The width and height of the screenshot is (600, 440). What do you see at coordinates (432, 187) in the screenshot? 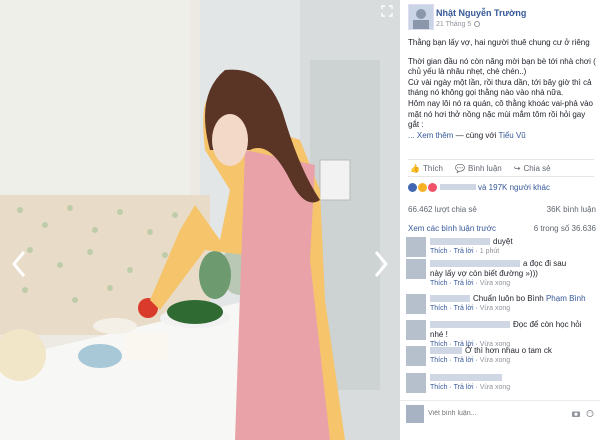
I see `love-reaction-icon` at bounding box center [432, 187].